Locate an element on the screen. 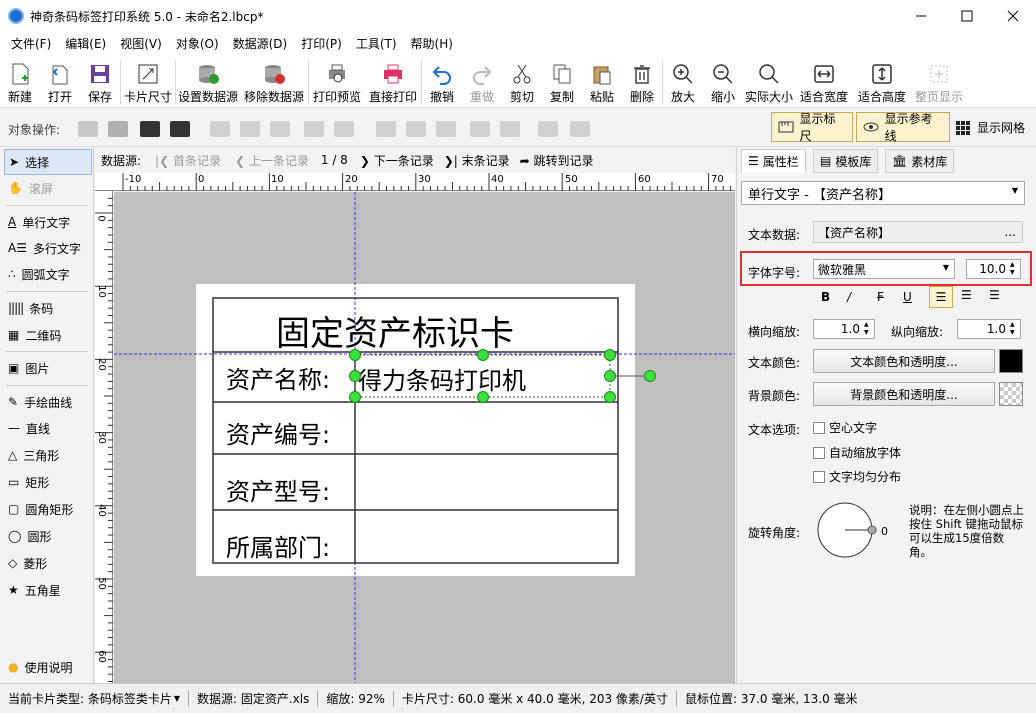 Image resolution: width=1036 pixels, height=713 pixels. align-center-button: ☰ is located at coordinates (966, 295).